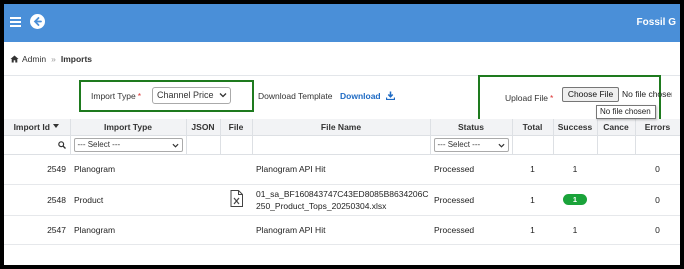 The width and height of the screenshot is (684, 269). What do you see at coordinates (368, 96) in the screenshot?
I see `download-link: Download` at bounding box center [368, 96].